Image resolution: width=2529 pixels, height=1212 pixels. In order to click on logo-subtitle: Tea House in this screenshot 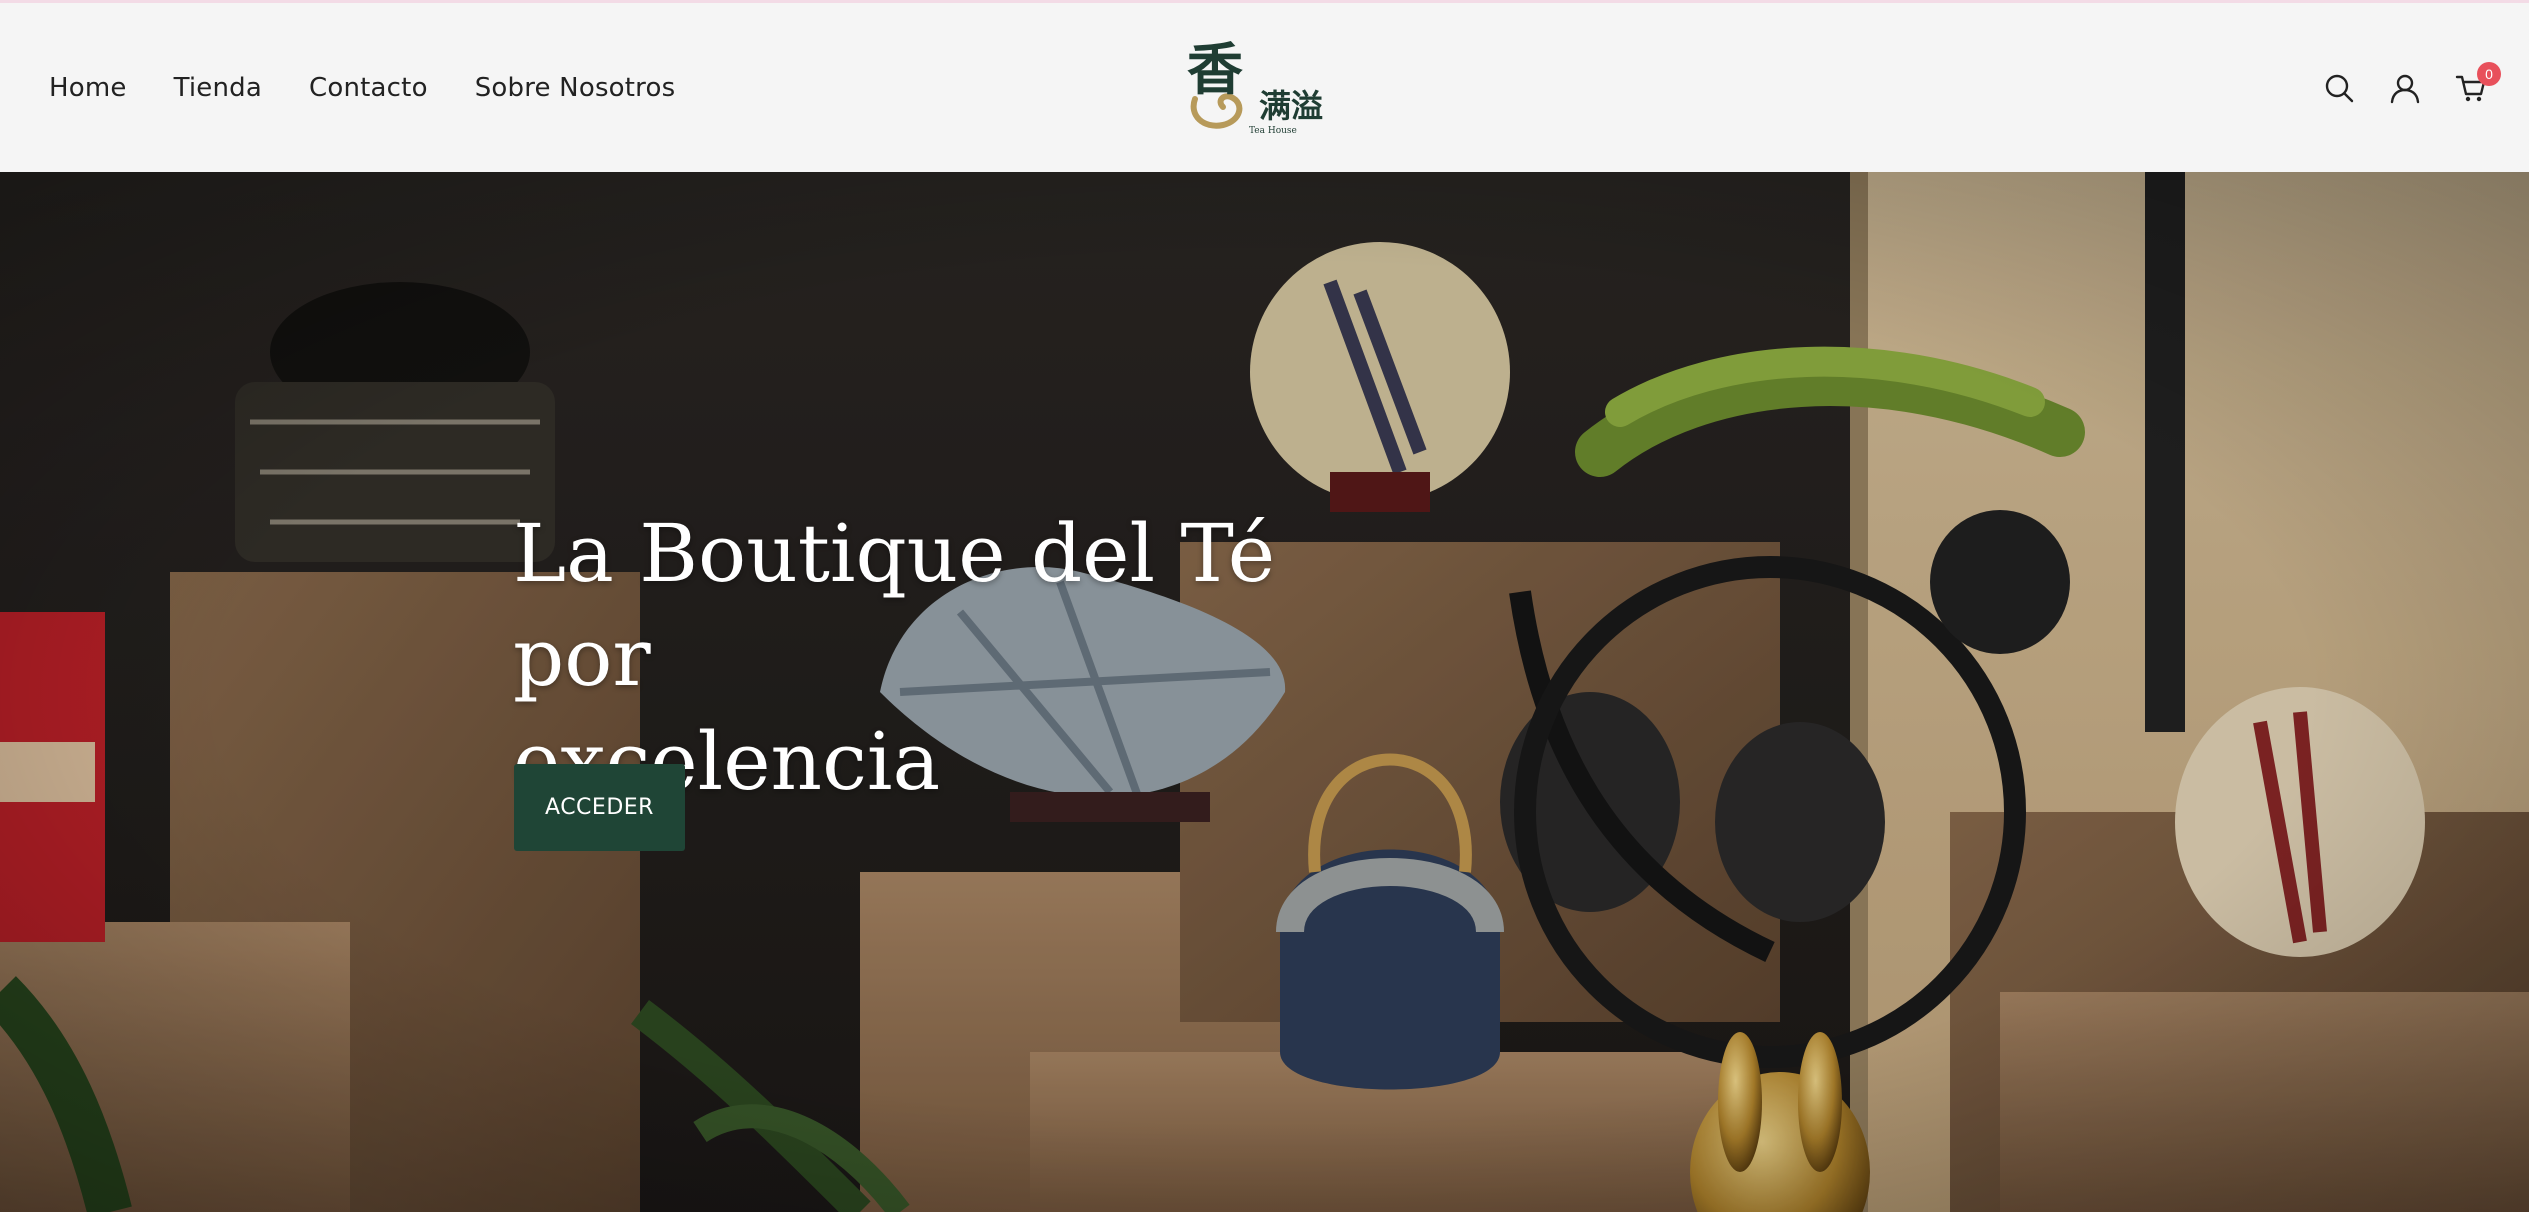, I will do `click(1273, 131)`.